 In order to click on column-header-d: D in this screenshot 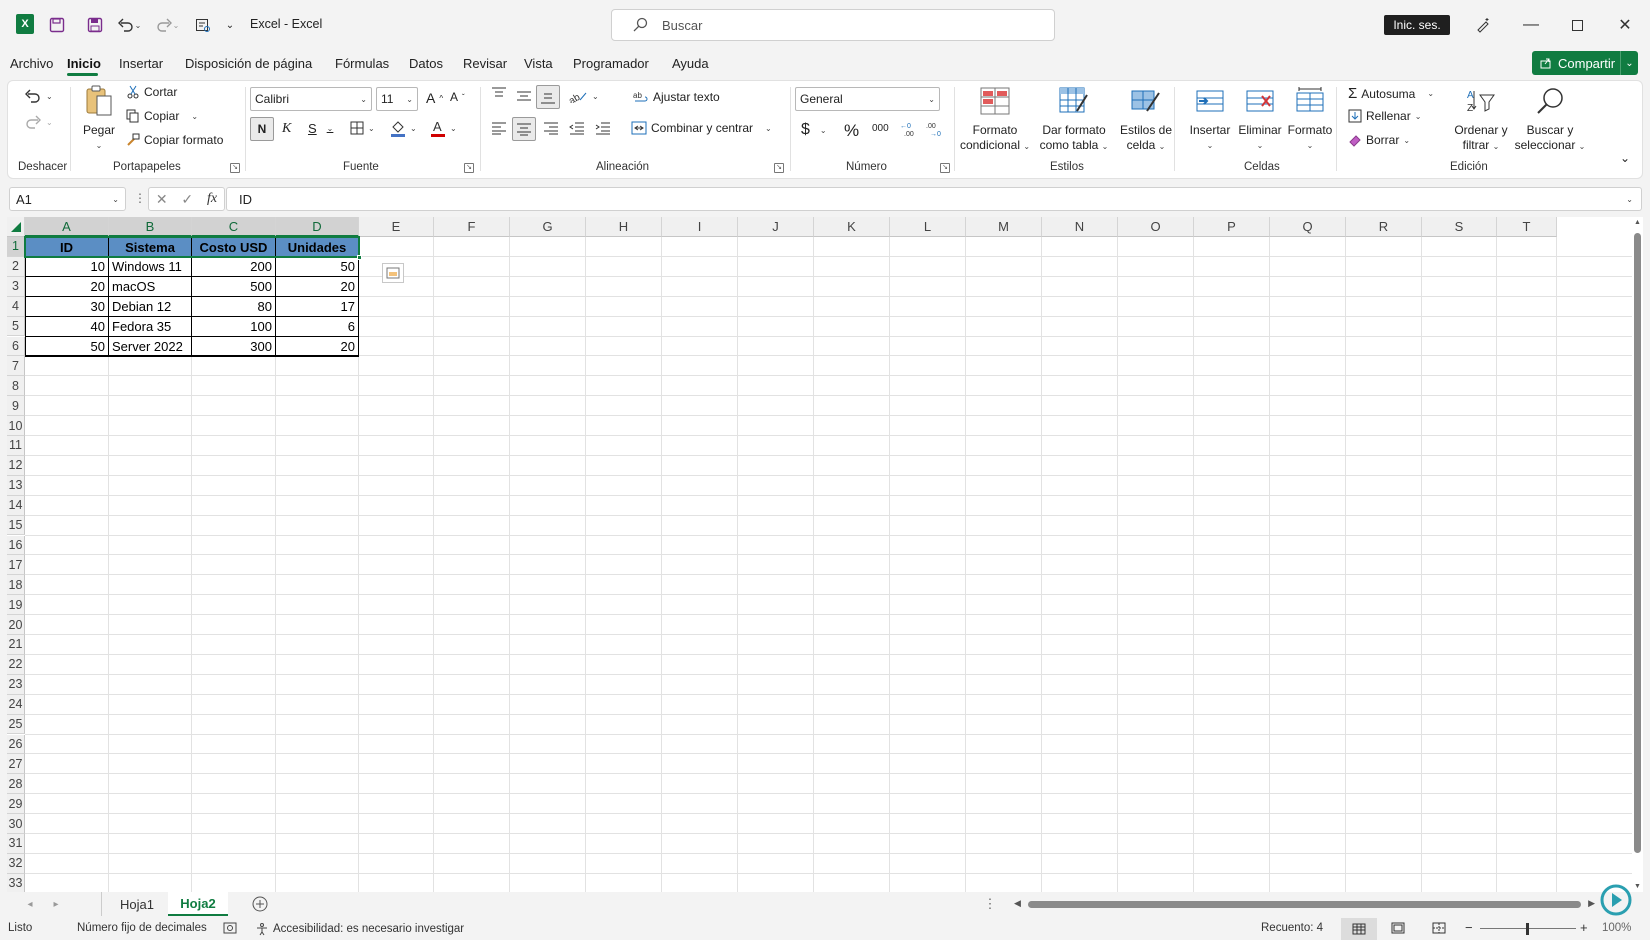, I will do `click(317, 227)`.